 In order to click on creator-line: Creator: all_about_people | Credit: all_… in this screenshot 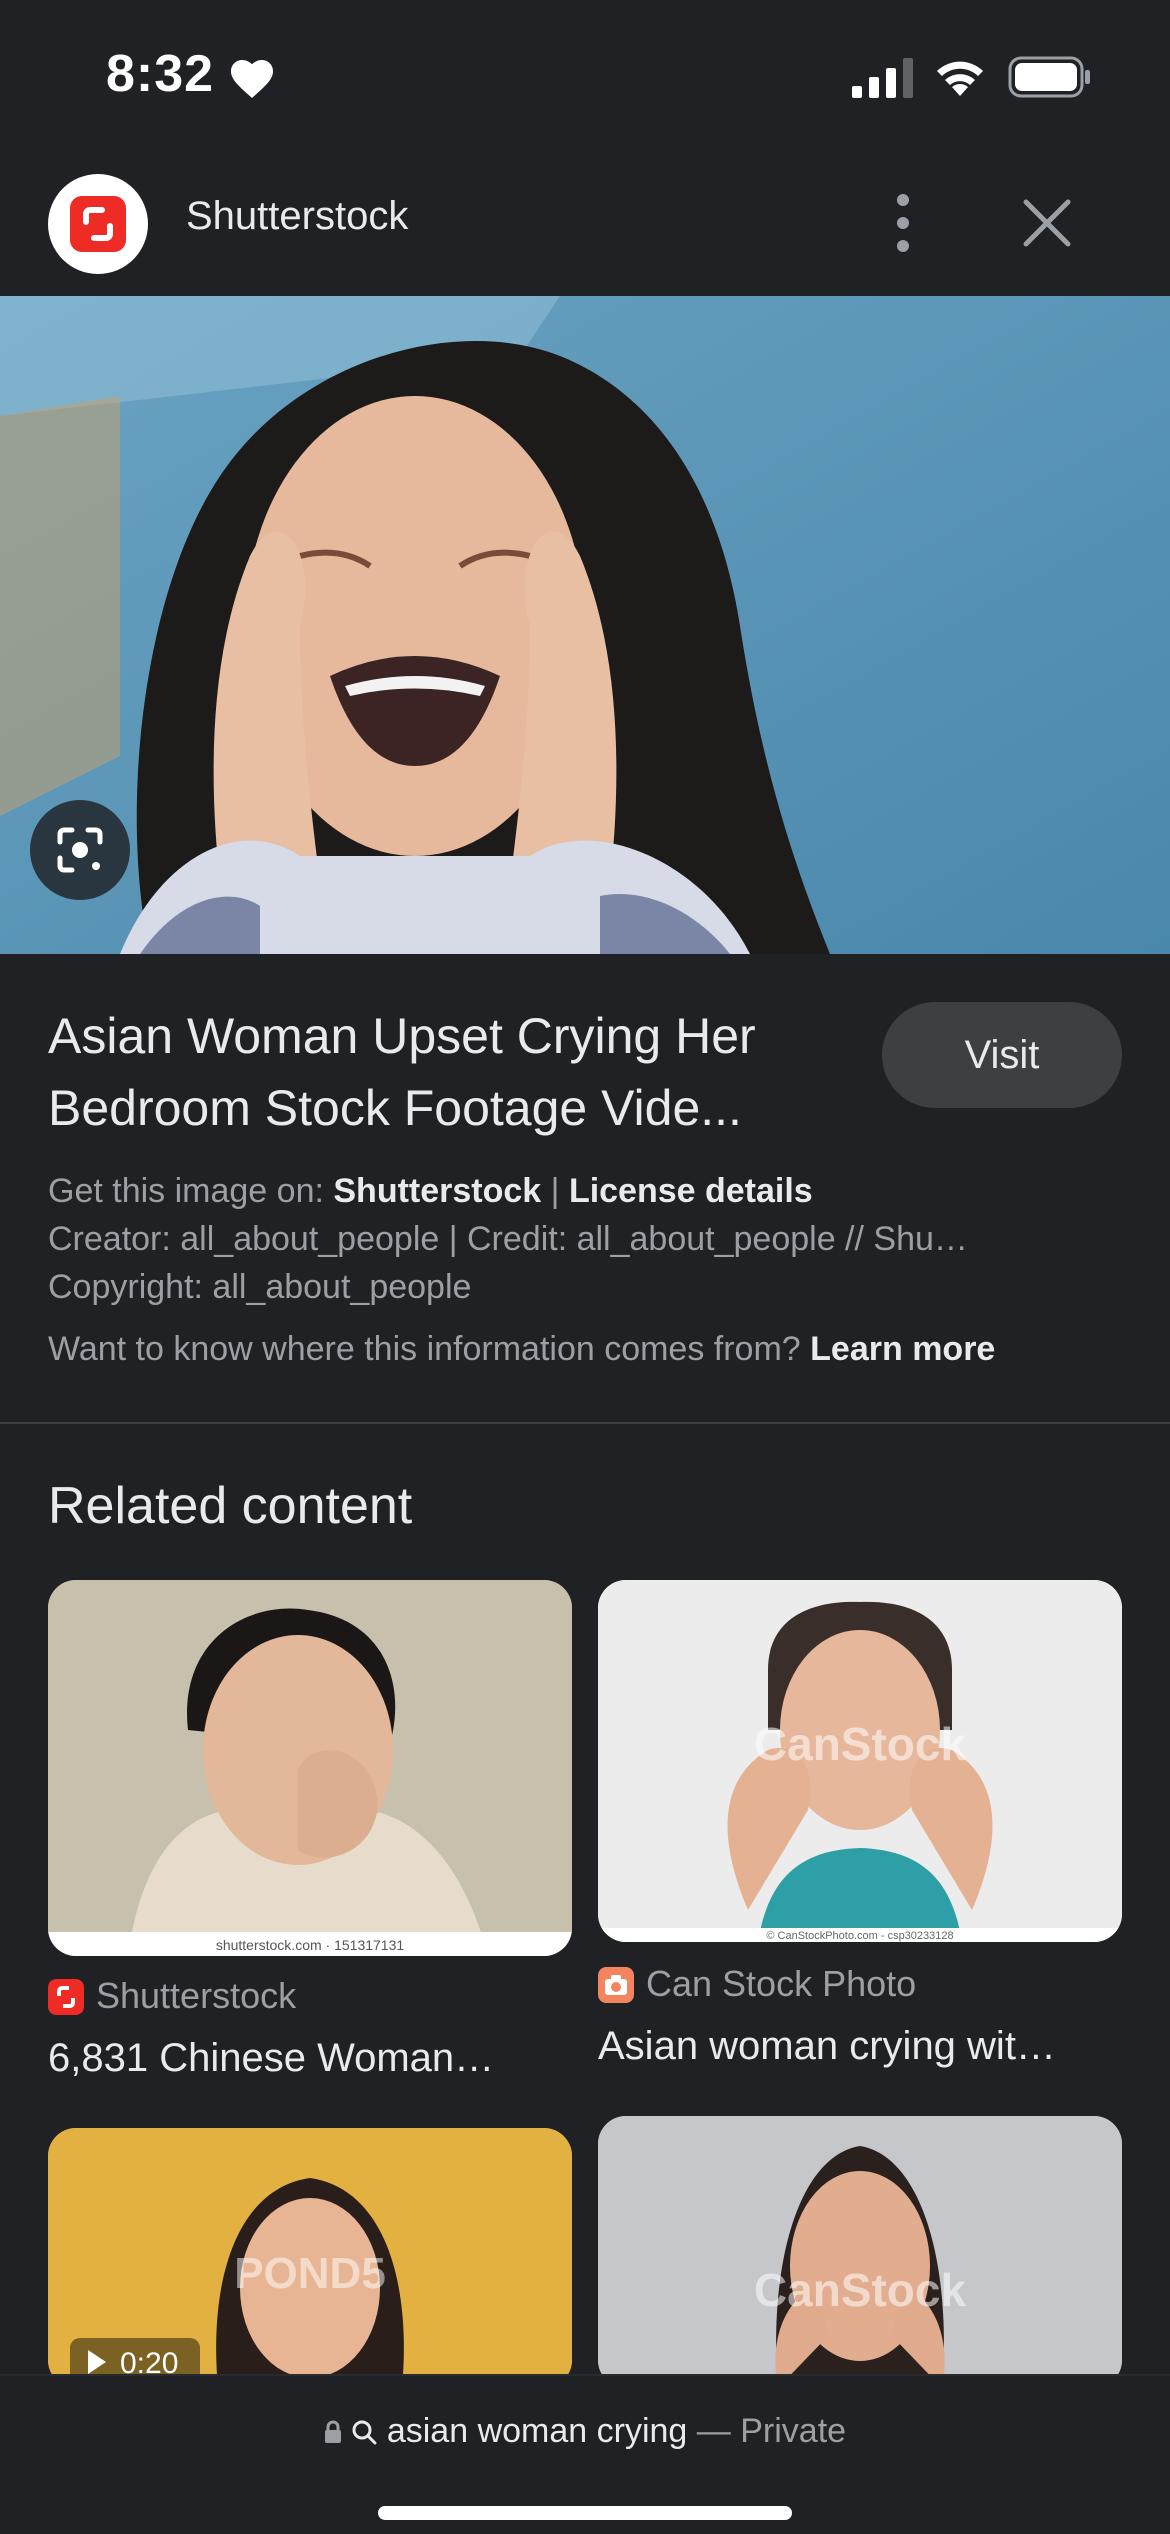, I will do `click(508, 1239)`.